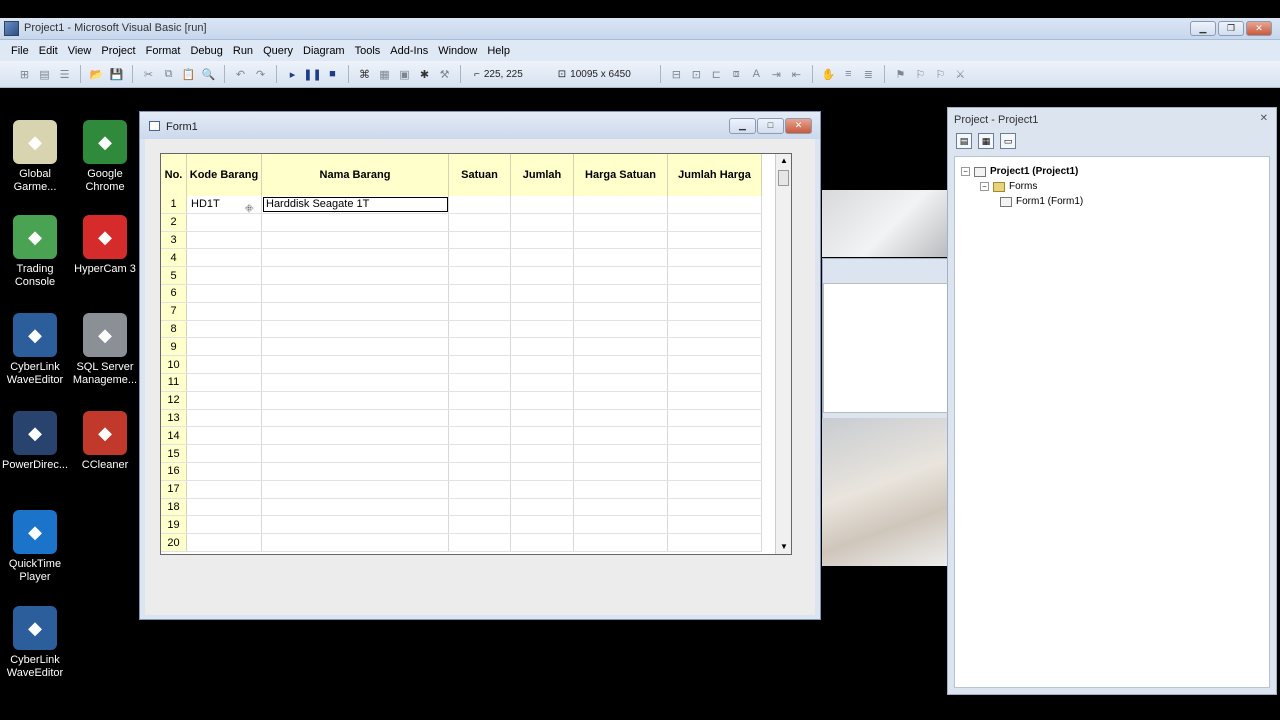 Image resolution: width=1280 pixels, height=720 pixels. Describe the element at coordinates (243, 51) in the screenshot. I see `menu-run: Run` at that location.